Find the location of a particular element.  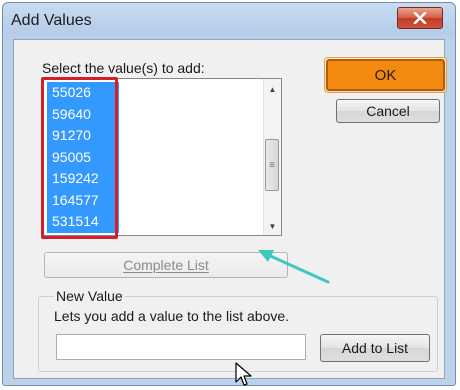

selection-highlight-box is located at coordinates (79, 158).